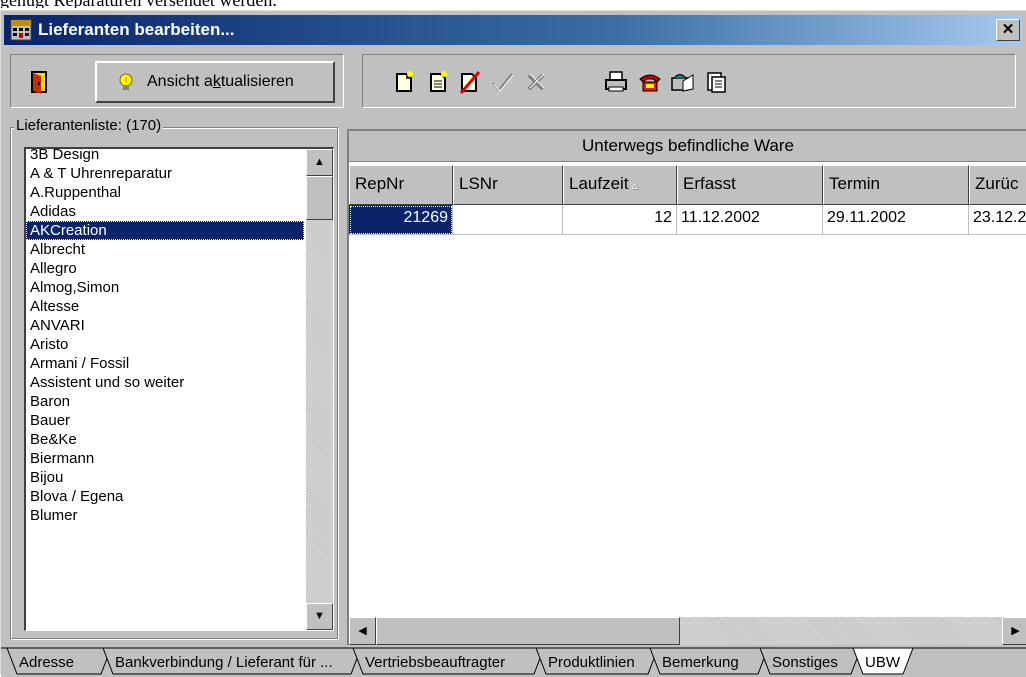 The height and width of the screenshot is (677, 1026). Describe the element at coordinates (508, 220) in the screenshot. I see `cell-lsnr` at that location.